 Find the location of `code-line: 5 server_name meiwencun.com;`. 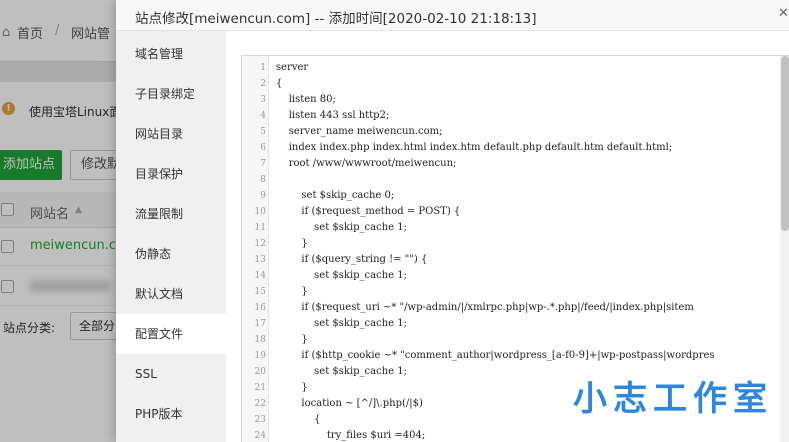

code-line: 5 server_name meiwencun.com; is located at coordinates (512, 132).